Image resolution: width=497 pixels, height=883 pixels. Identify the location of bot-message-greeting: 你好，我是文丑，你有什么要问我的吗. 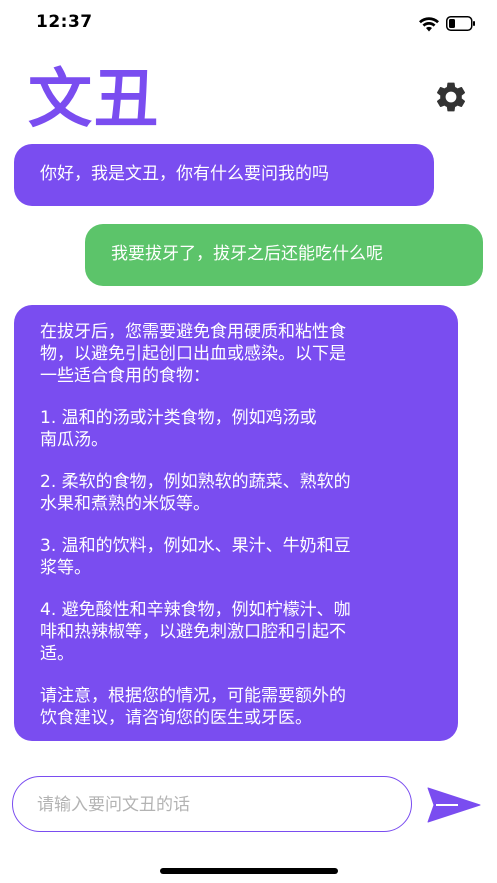
(224, 175).